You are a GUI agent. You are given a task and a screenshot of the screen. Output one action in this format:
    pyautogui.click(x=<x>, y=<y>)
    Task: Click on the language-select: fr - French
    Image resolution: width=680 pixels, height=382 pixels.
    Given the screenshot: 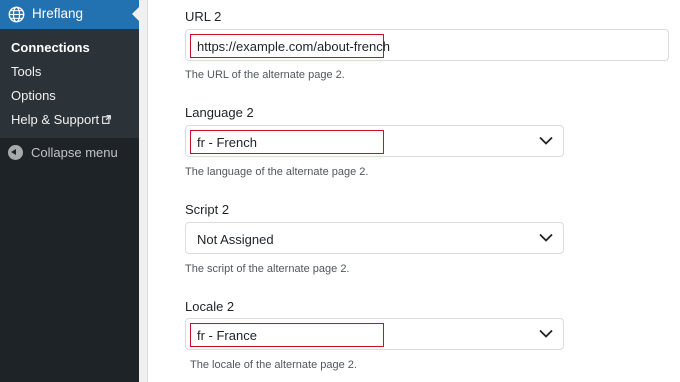 What is the action you would take?
    pyautogui.click(x=374, y=141)
    